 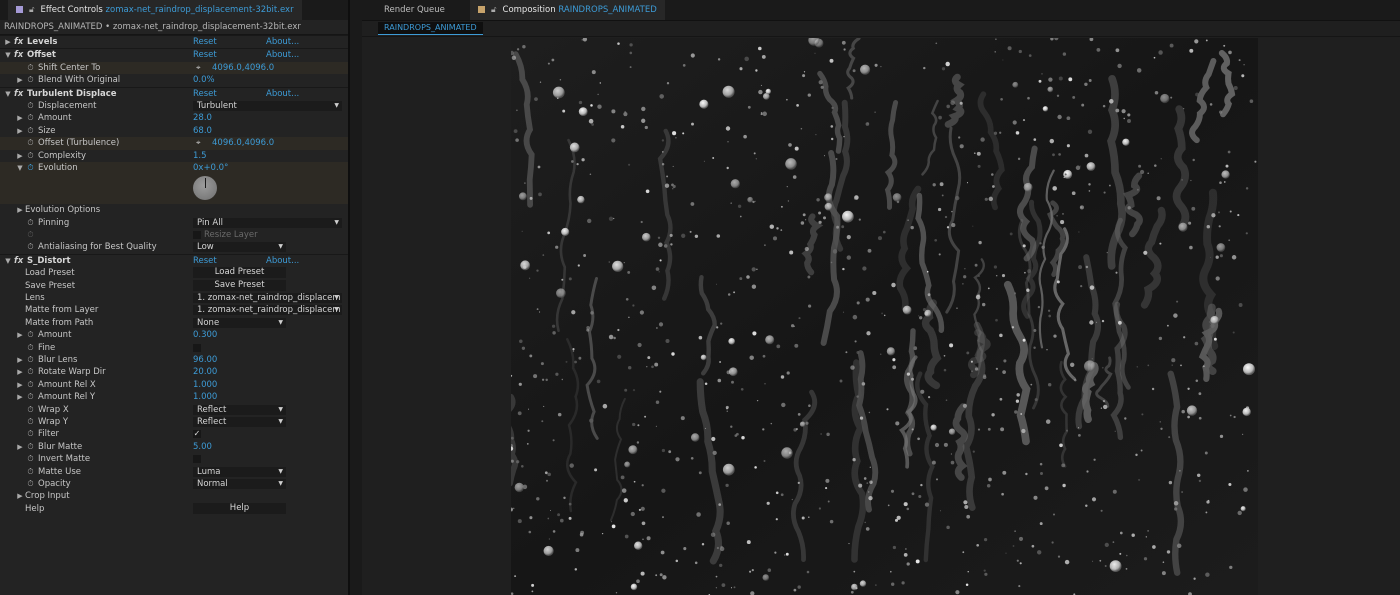 What do you see at coordinates (174, 360) in the screenshot?
I see `property-blur-lens: ▶ ⏱ Blur Lens 96.00` at bounding box center [174, 360].